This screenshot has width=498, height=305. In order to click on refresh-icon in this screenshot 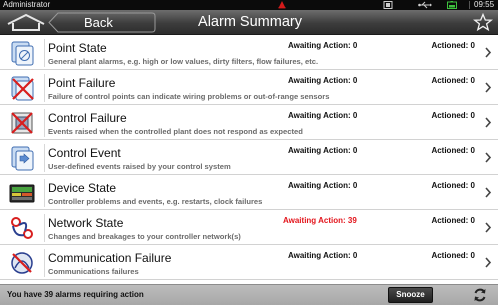, I will do `click(480, 295)`.